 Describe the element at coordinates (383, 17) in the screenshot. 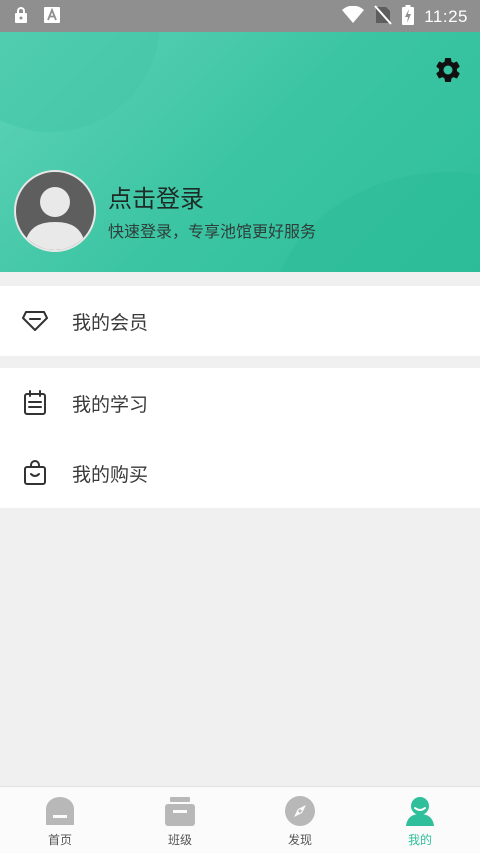

I see `no-sim-icon` at that location.